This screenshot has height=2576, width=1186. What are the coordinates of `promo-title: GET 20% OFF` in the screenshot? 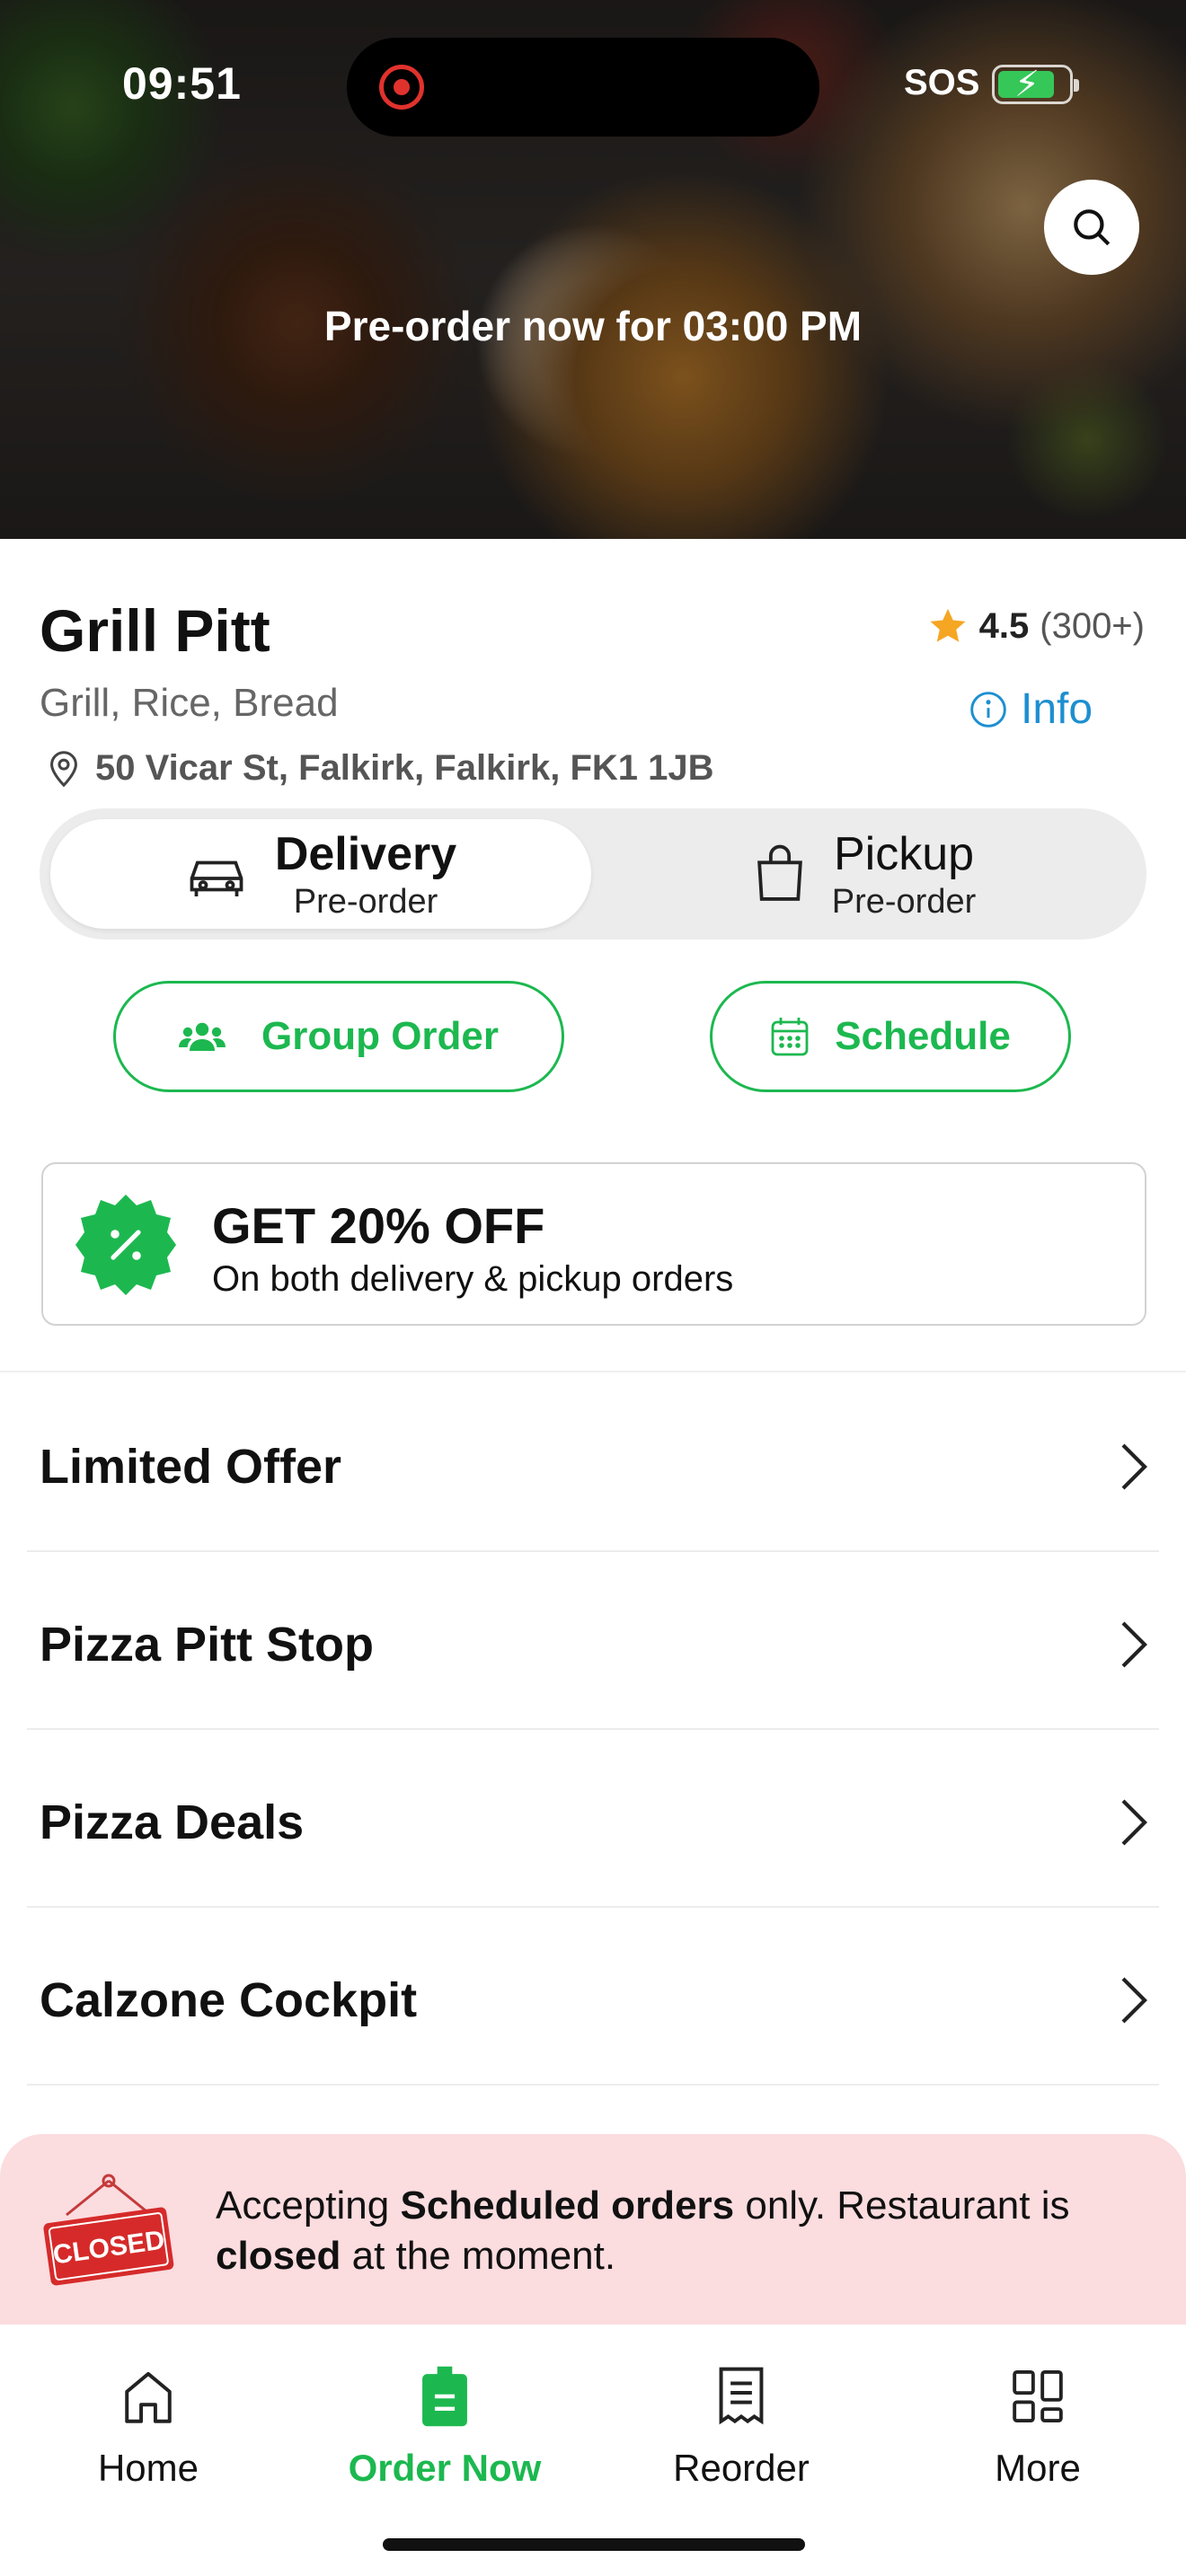 It's located at (378, 1225).